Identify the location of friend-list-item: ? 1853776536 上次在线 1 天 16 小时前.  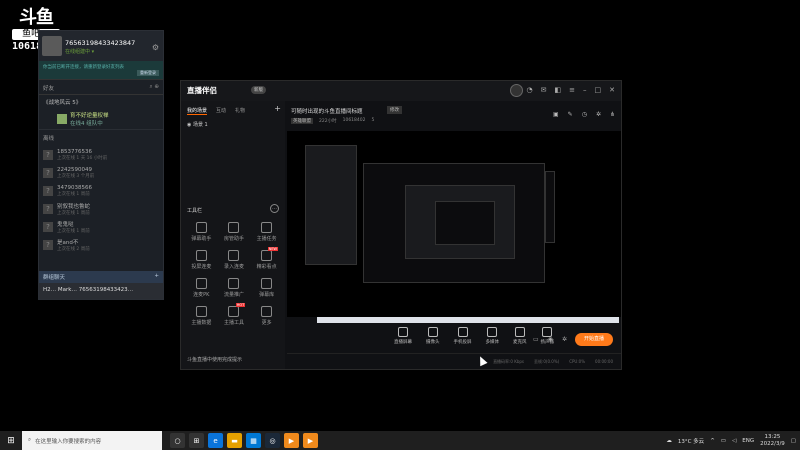
(101, 155).